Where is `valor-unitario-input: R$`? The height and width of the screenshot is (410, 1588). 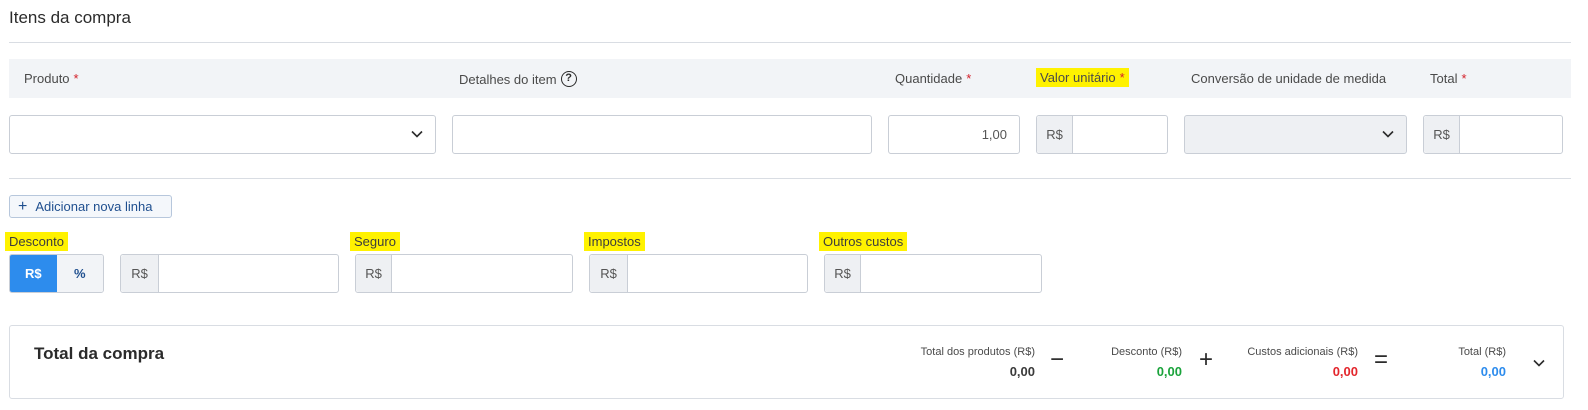
valor-unitario-input: R$ is located at coordinates (1102, 134).